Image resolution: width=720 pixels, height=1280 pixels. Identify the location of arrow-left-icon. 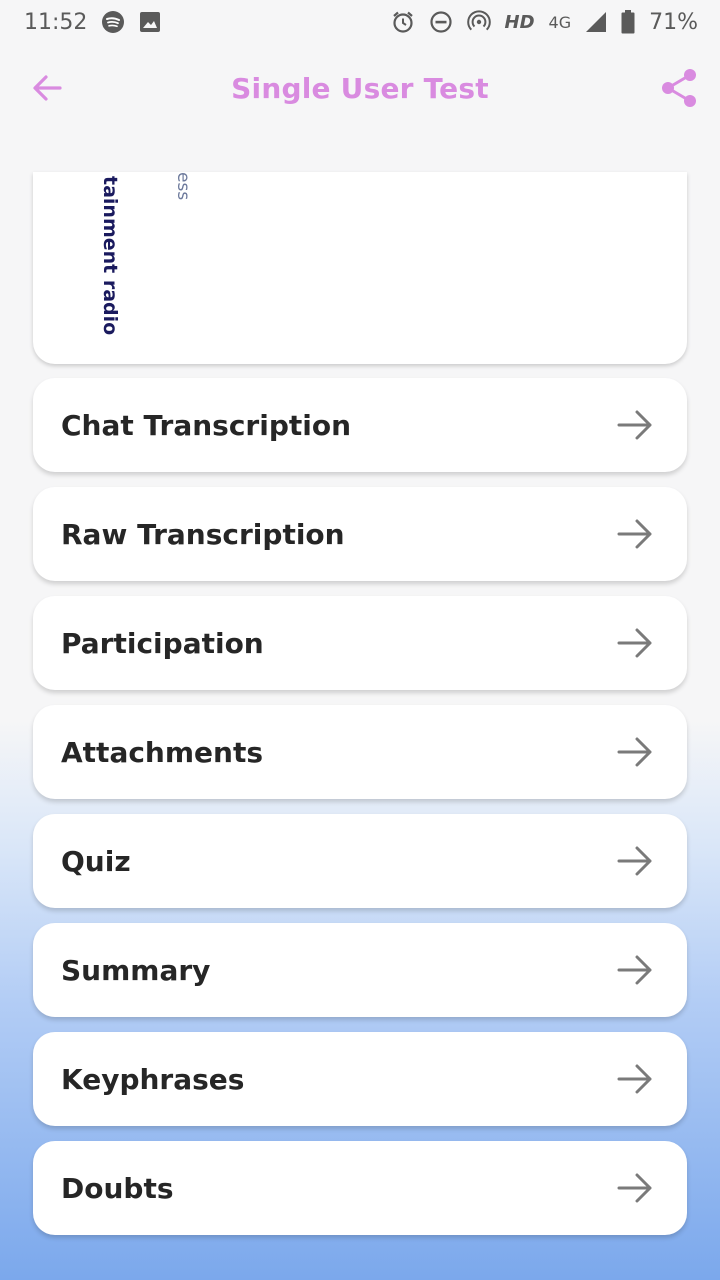
(47, 88).